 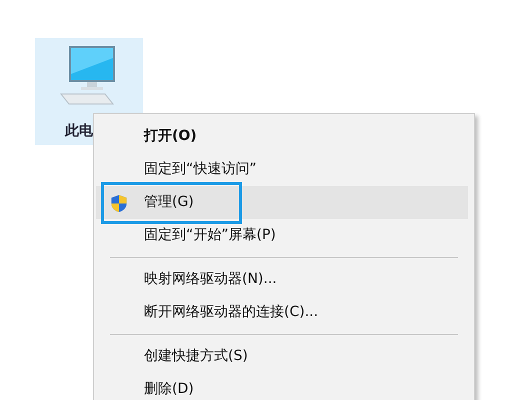 I want to click on menu-item: 创建快捷方式(S), so click(x=282, y=356).